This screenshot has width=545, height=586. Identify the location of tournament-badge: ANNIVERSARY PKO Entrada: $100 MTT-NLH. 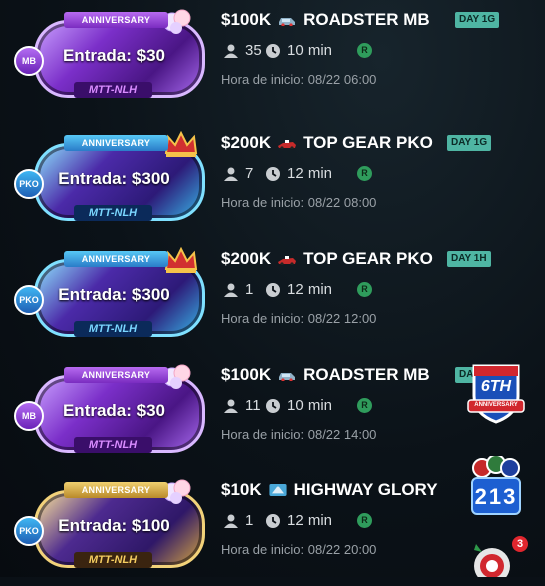
(109, 524).